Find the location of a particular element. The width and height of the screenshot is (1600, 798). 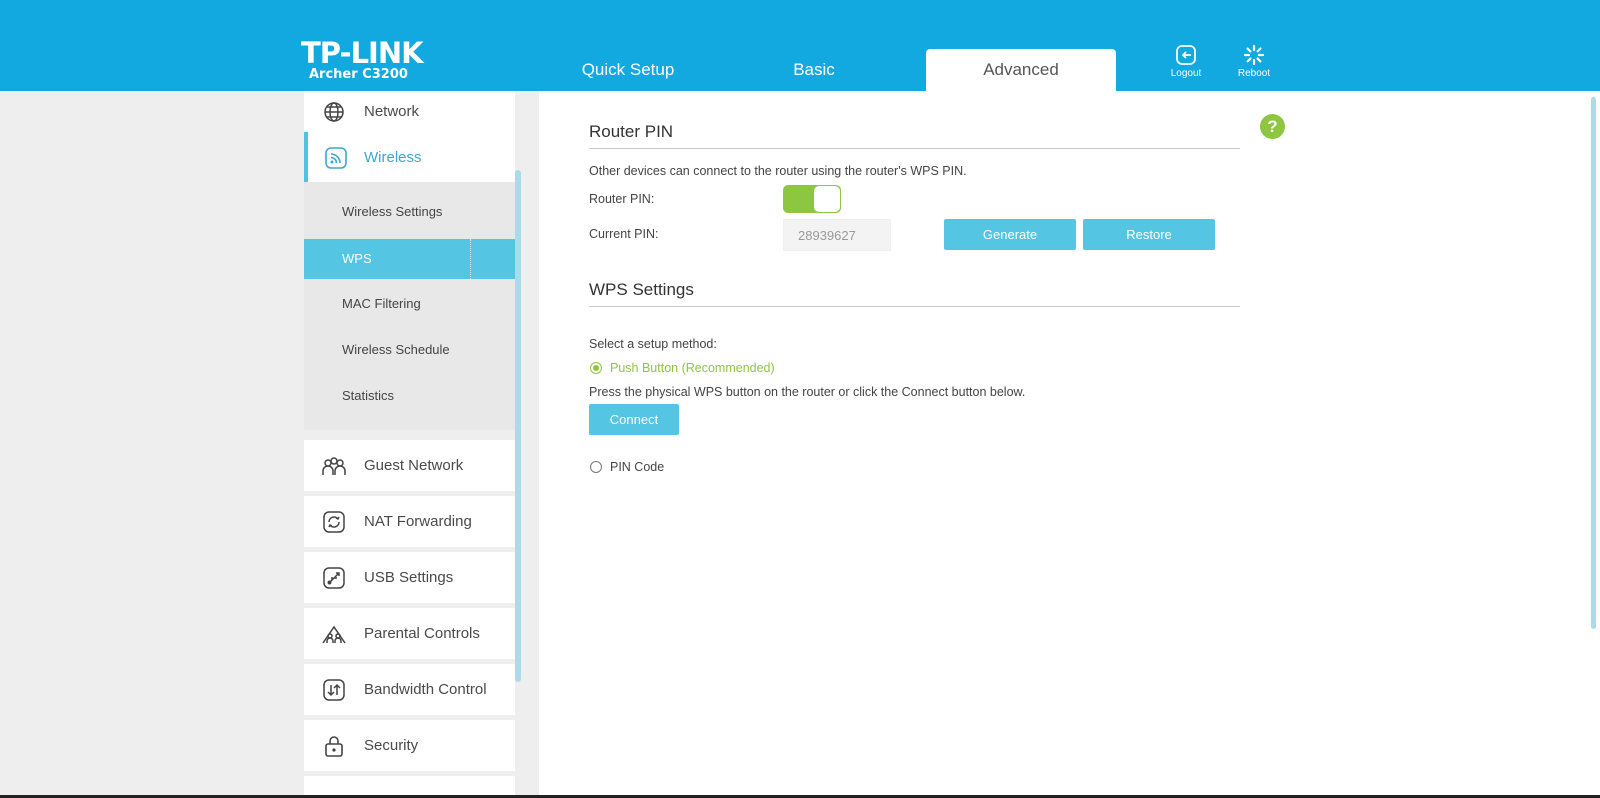

push-button-label: Push Button (Recommended) is located at coordinates (692, 368).